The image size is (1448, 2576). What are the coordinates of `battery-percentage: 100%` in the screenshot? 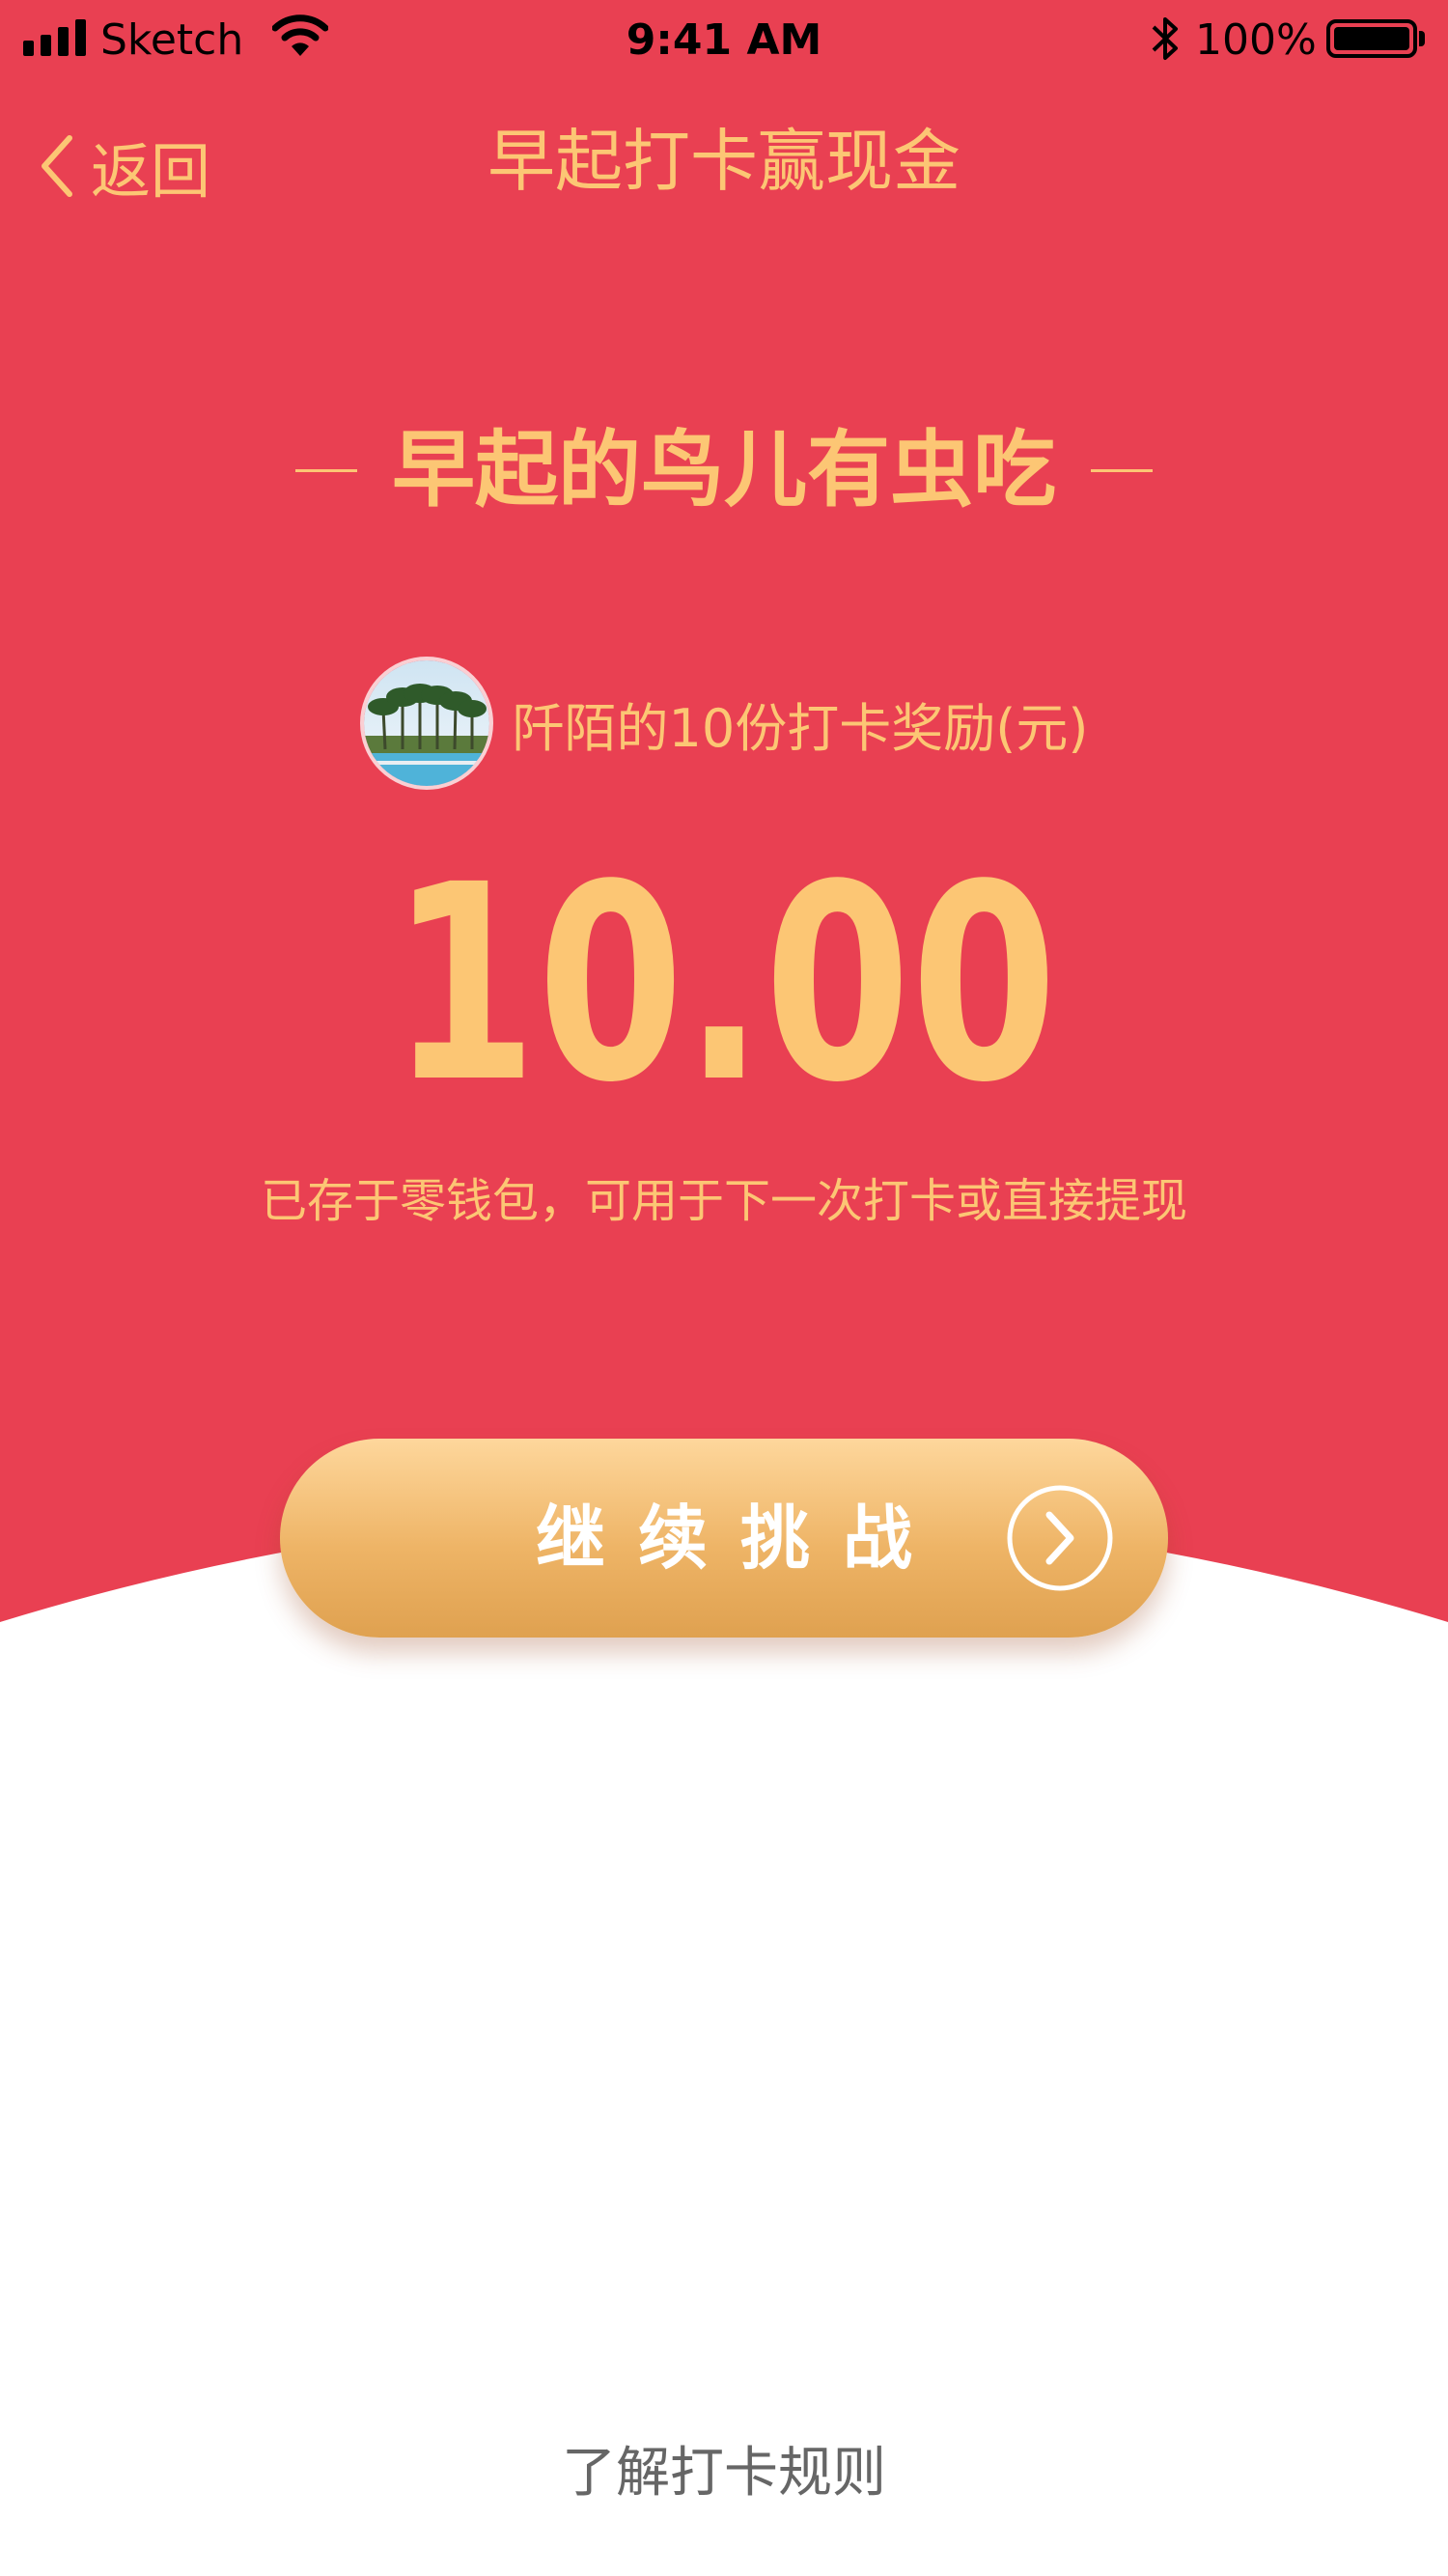 It's located at (1256, 40).